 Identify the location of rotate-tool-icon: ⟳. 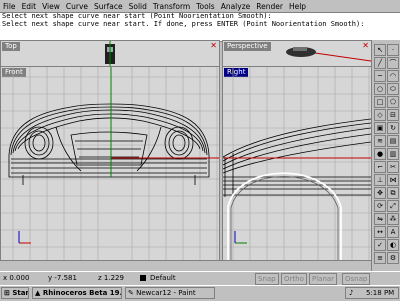
(380, 206).